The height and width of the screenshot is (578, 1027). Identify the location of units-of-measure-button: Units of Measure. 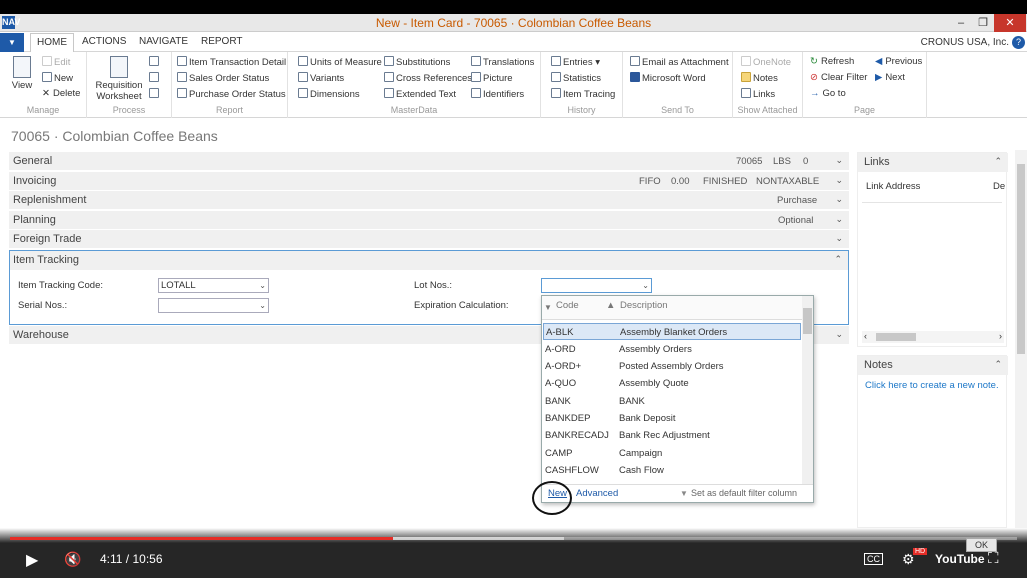
(340, 62).